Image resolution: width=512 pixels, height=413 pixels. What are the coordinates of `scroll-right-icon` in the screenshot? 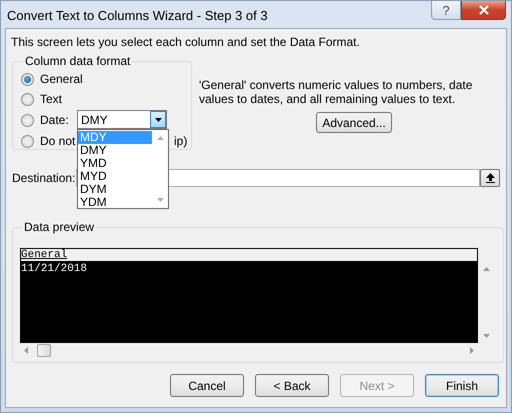 It's located at (472, 350).